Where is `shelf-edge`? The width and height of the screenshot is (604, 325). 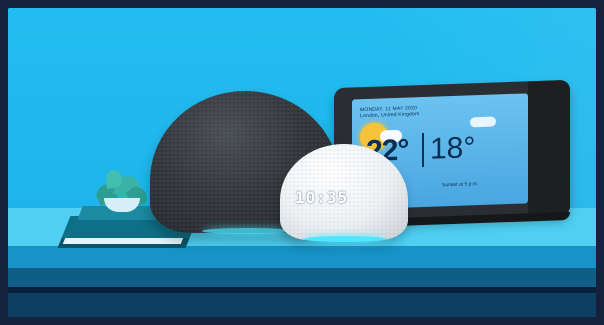
shelf-edge is located at coordinates (302, 257).